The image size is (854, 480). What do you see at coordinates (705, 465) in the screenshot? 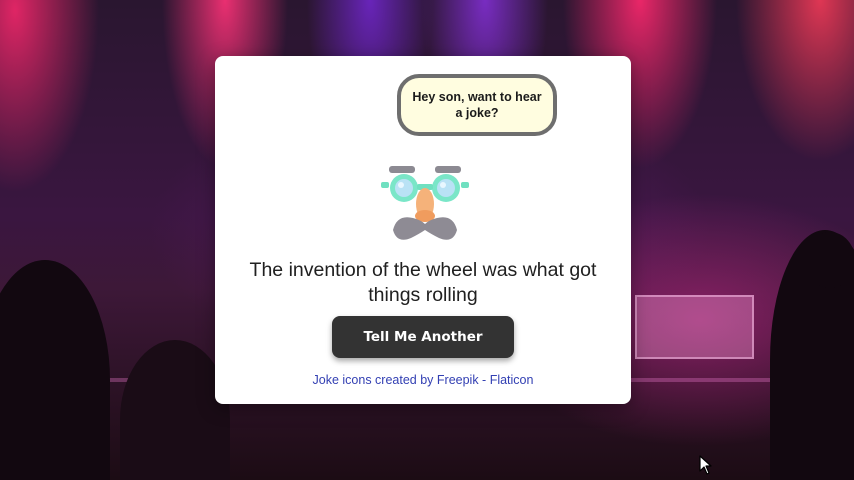
I see `mouse-pointer-icon` at bounding box center [705, 465].